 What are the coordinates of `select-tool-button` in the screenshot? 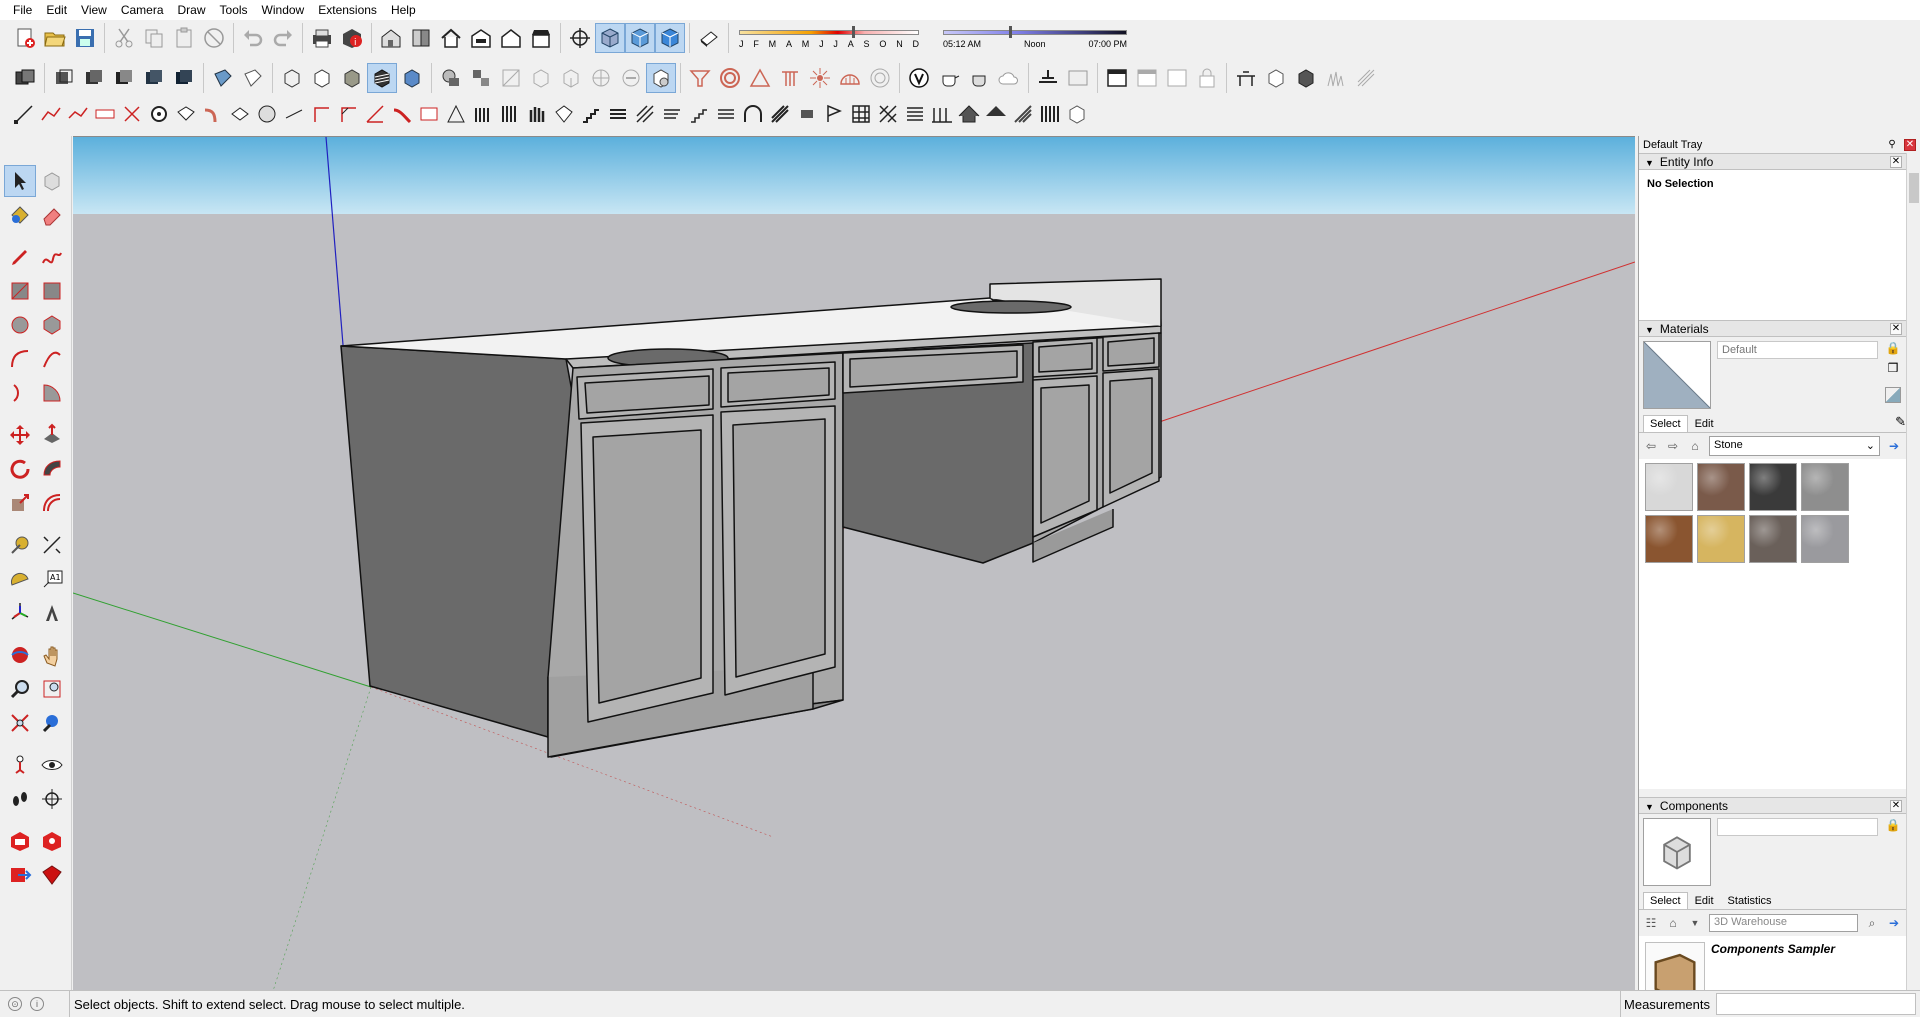 It's located at (20, 181).